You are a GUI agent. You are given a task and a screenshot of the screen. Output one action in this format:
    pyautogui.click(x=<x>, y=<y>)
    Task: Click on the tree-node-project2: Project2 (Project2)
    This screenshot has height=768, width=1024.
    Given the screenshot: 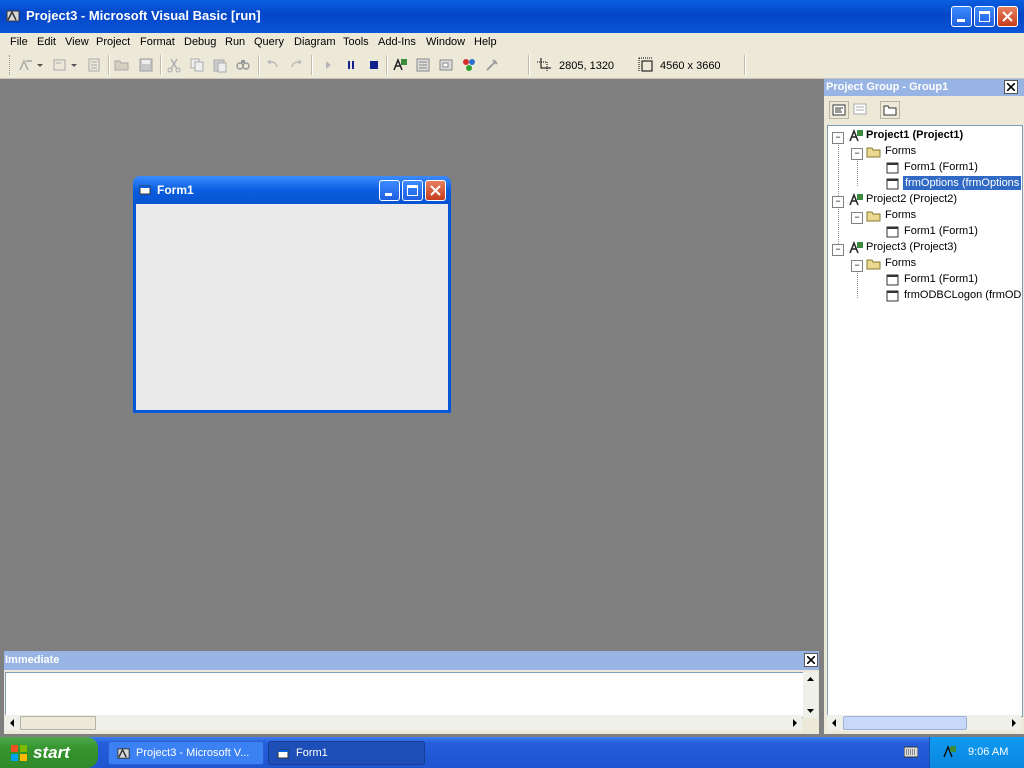 What is the action you would take?
    pyautogui.click(x=911, y=199)
    